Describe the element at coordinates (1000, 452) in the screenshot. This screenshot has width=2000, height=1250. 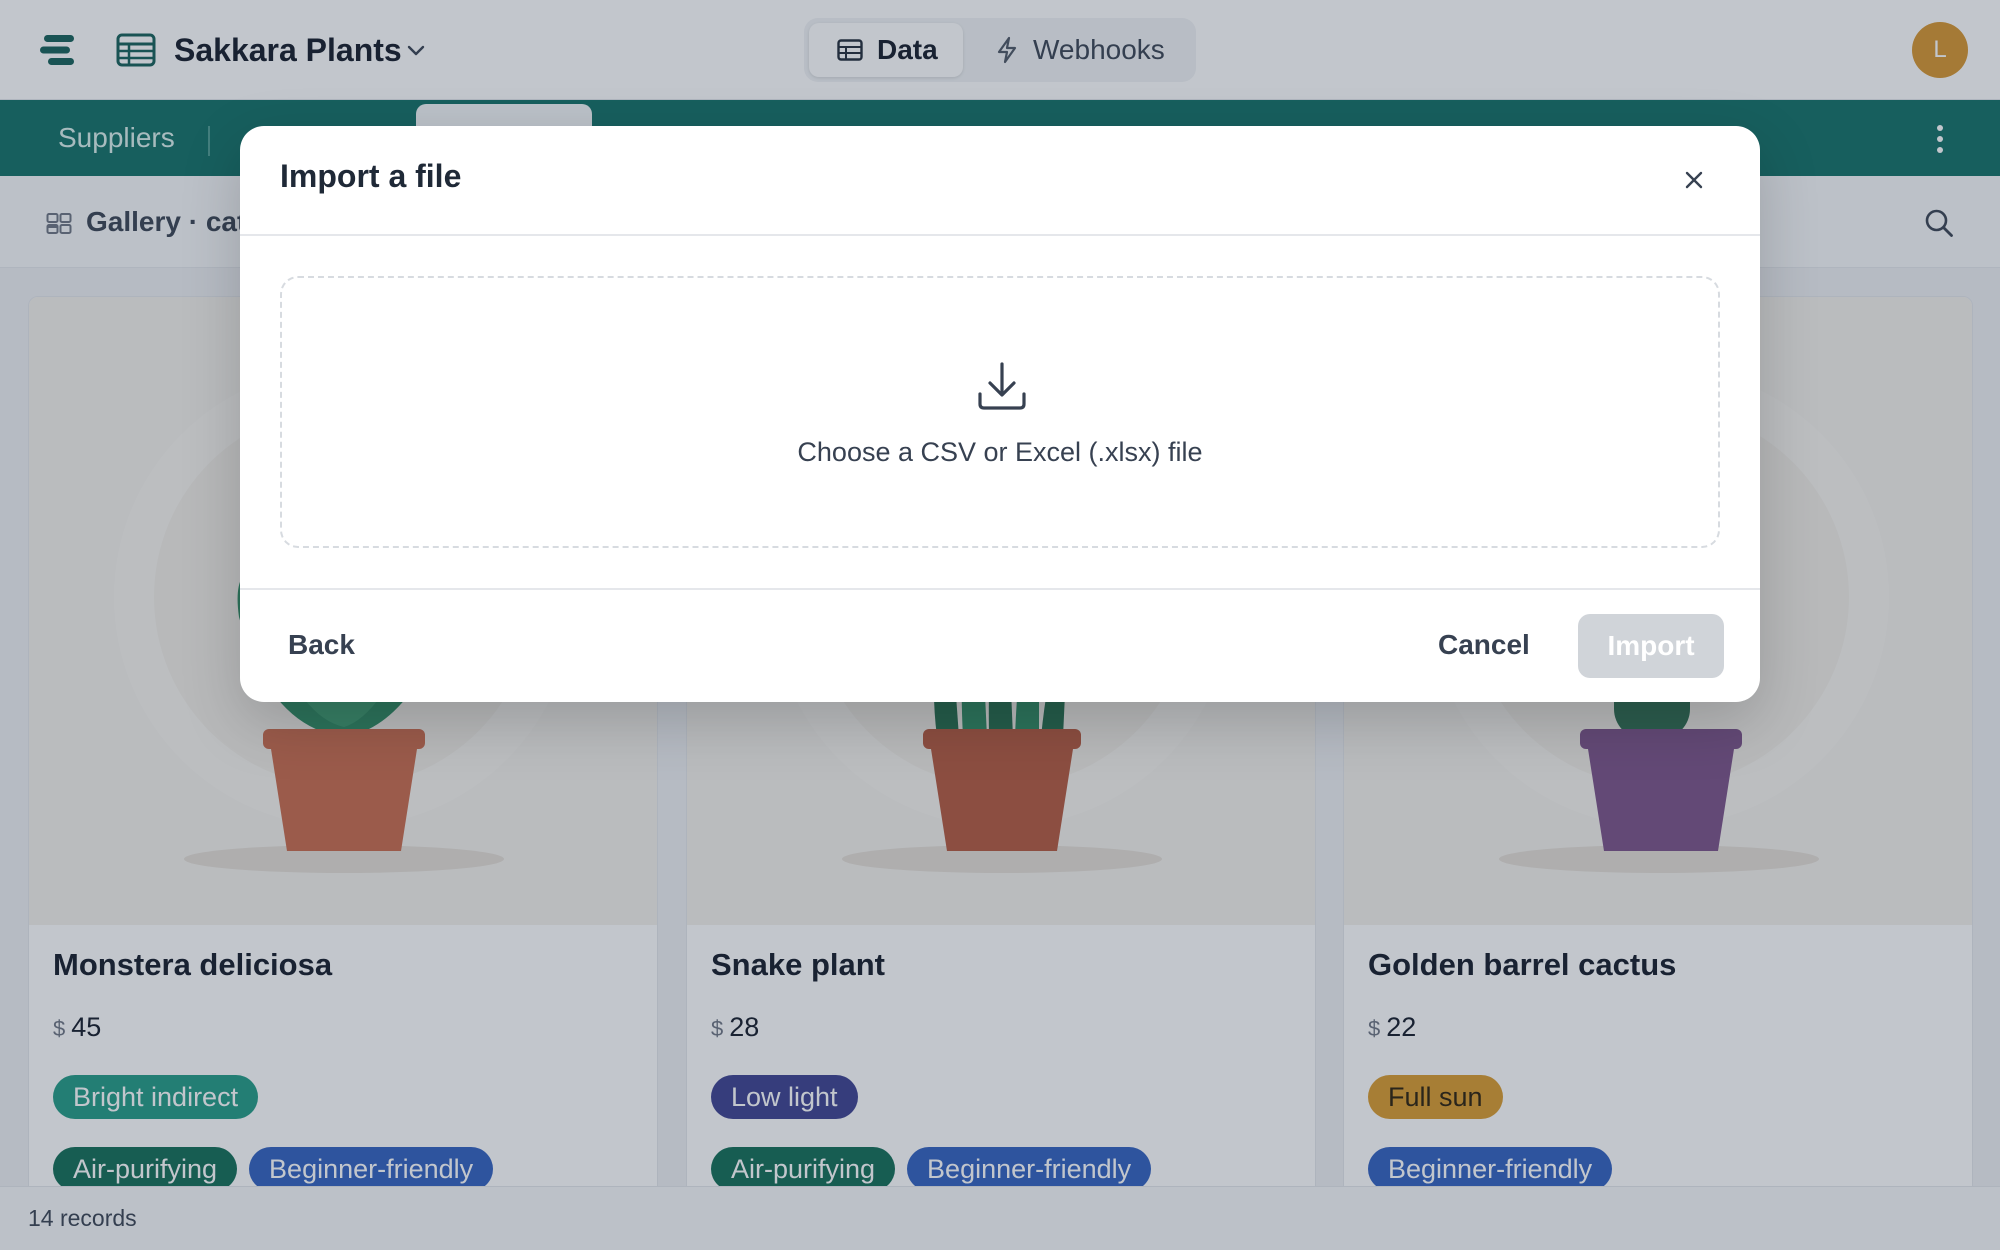
I see `dropzone-text: Choose a CSV or Excel (.xlsx) file` at that location.